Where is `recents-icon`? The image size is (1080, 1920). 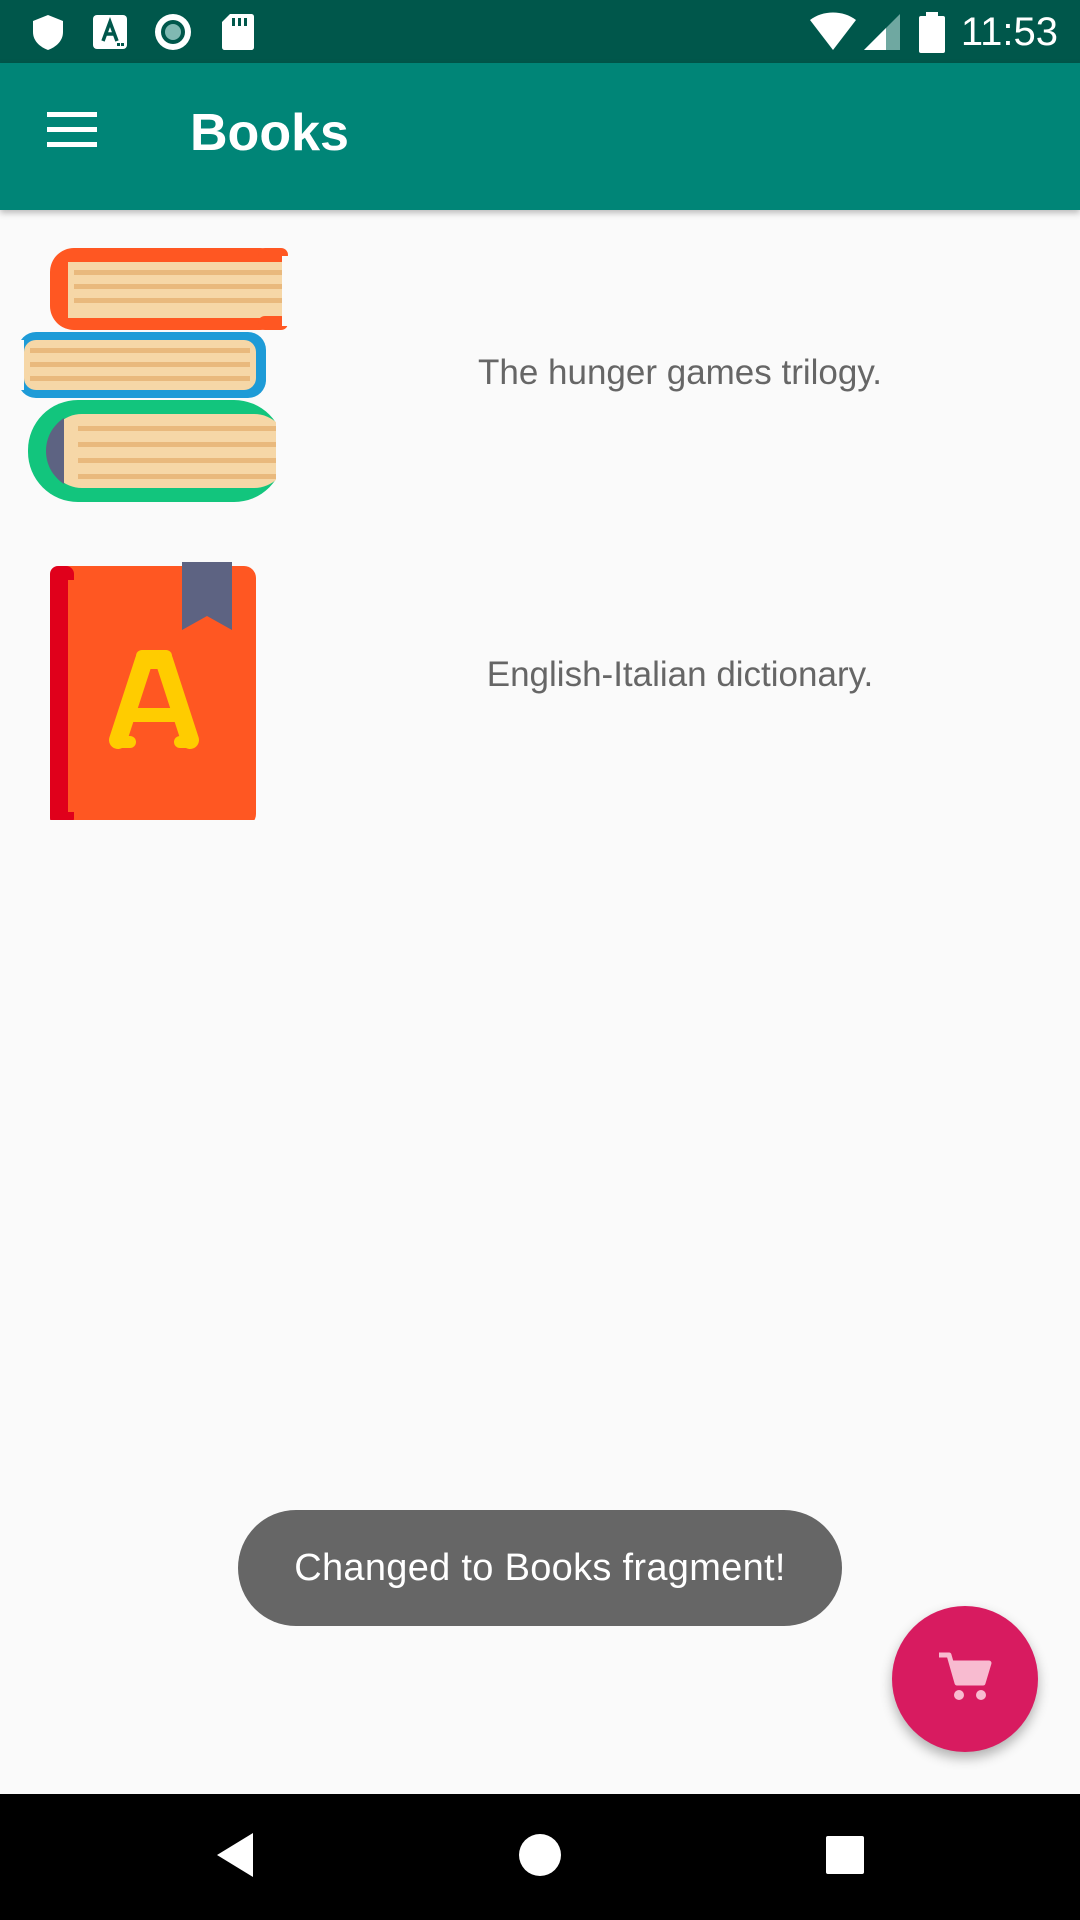 recents-icon is located at coordinates (845, 1857).